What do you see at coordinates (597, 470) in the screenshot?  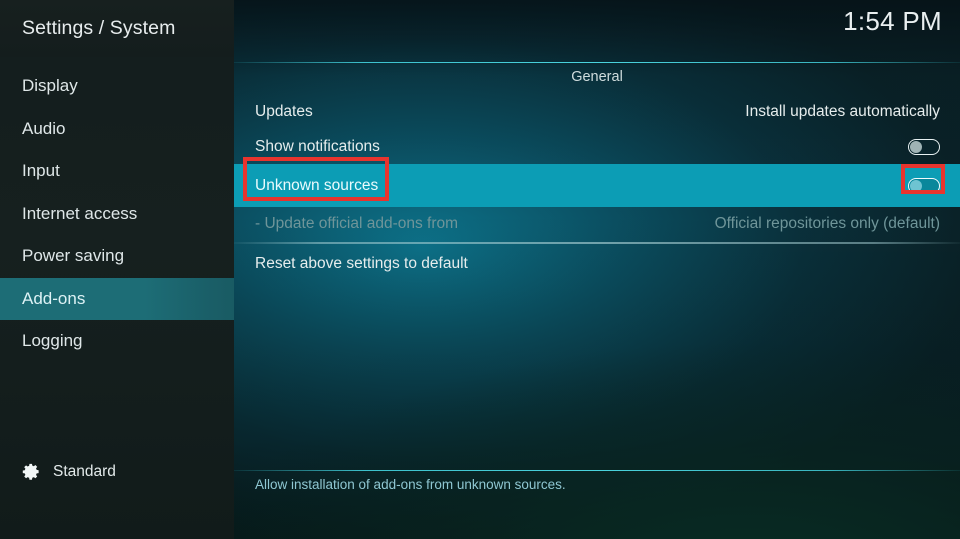 I see `bottom-separator` at bounding box center [597, 470].